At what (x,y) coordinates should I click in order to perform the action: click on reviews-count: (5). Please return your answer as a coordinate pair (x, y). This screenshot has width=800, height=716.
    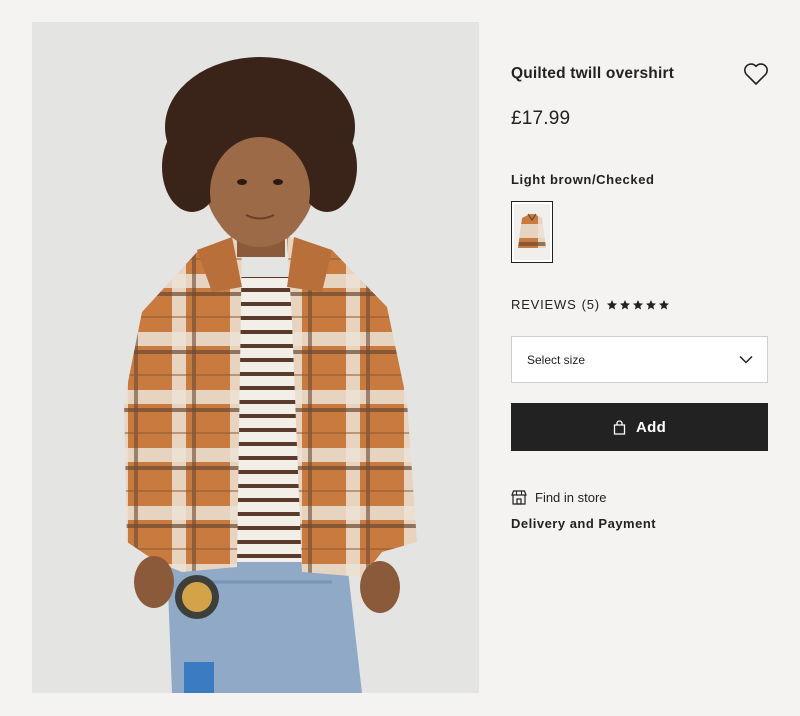
    Looking at the image, I should click on (590, 304).